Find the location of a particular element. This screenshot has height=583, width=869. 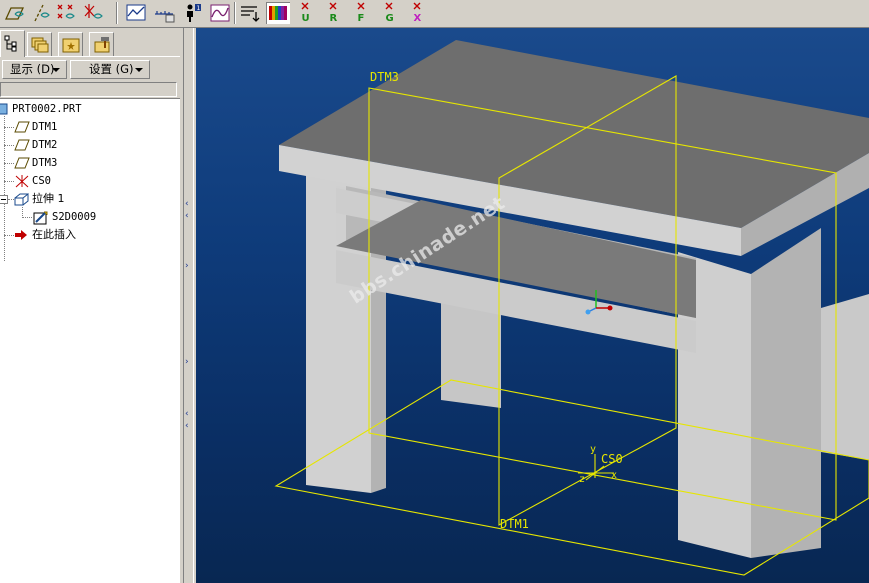

tab-folder-browser is located at coordinates (70, 44).